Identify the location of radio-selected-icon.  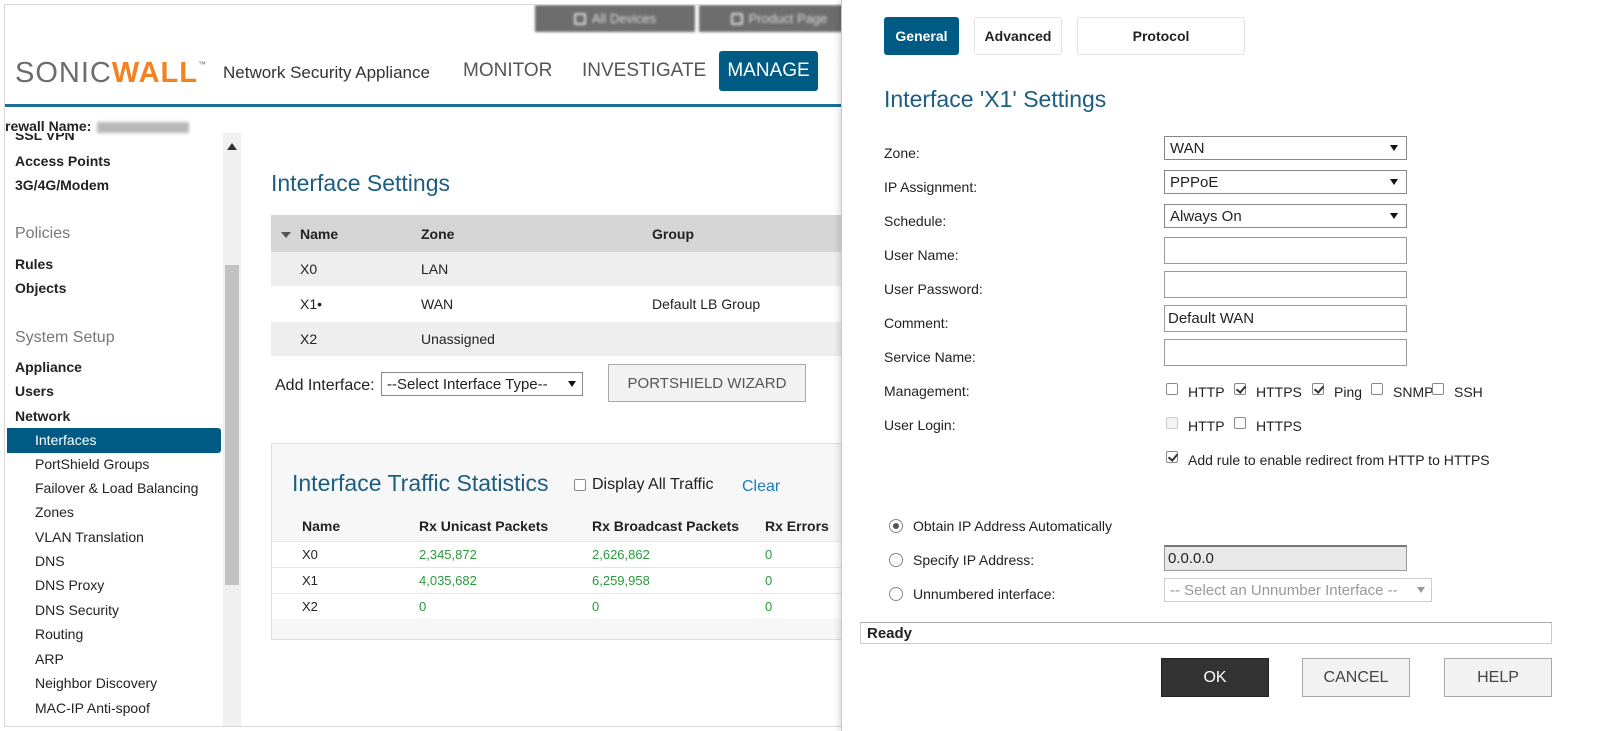
(896, 526).